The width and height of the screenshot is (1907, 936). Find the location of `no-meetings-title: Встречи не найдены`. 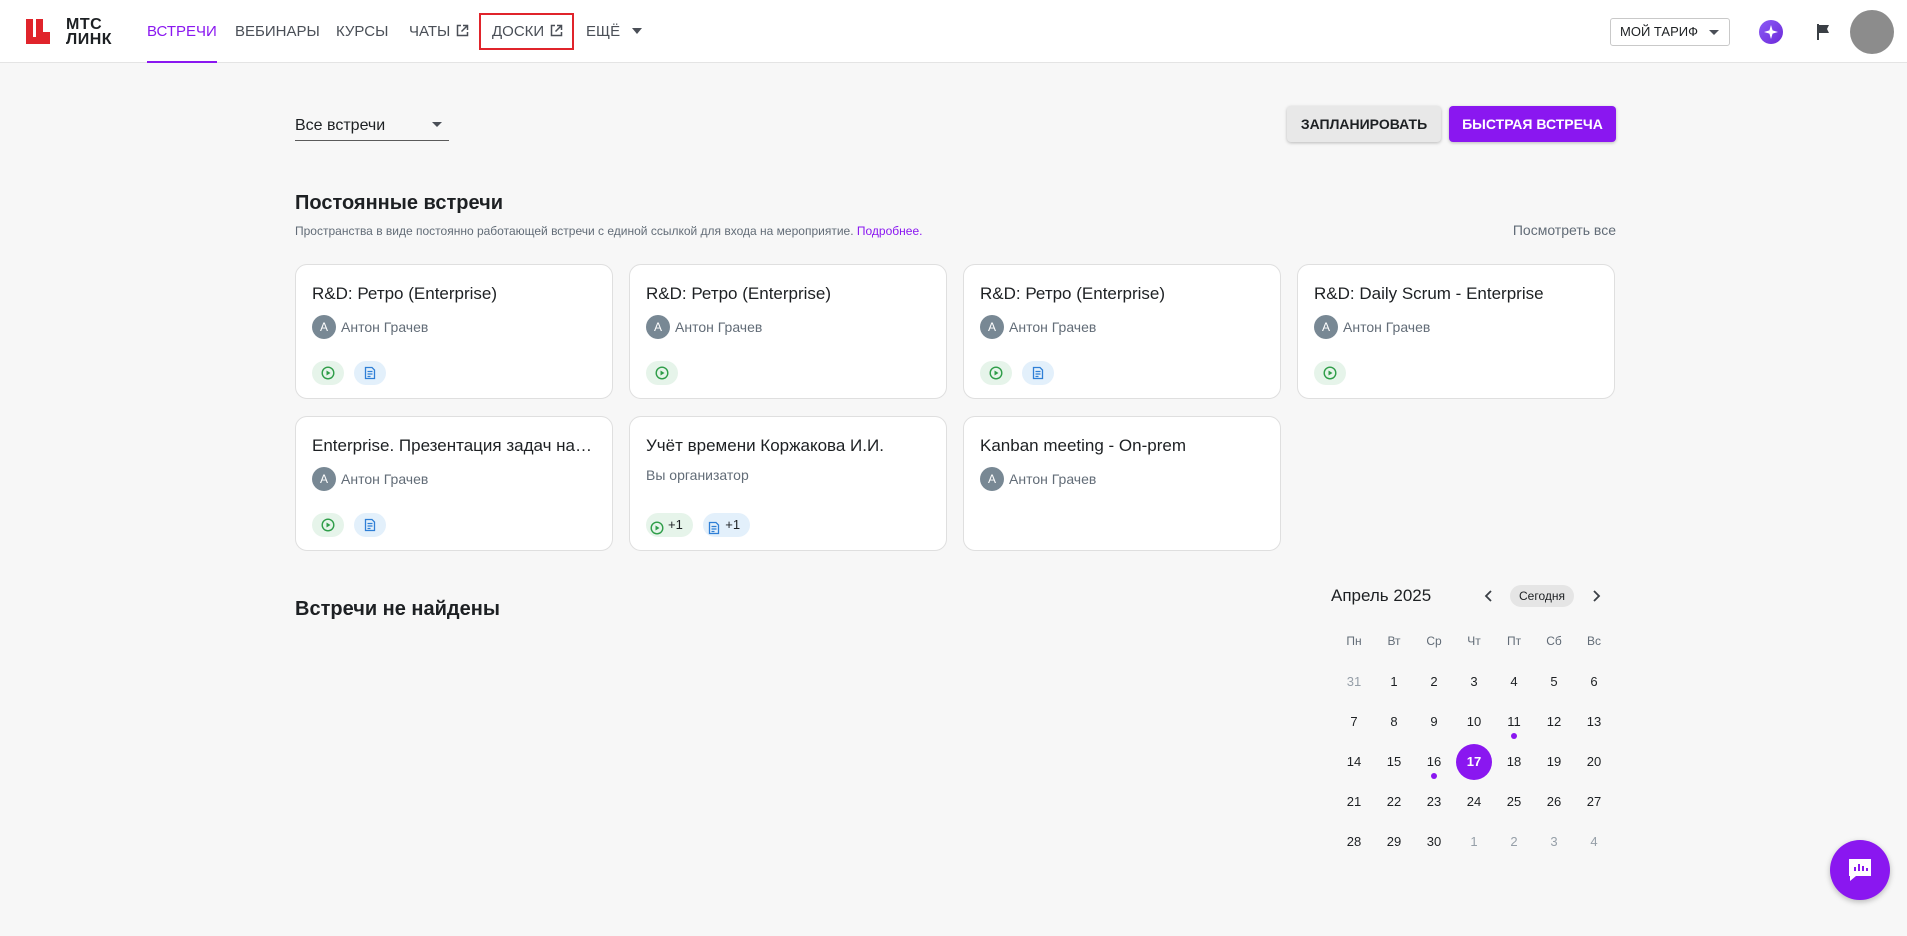

no-meetings-title: Встречи не найдены is located at coordinates (397, 609).